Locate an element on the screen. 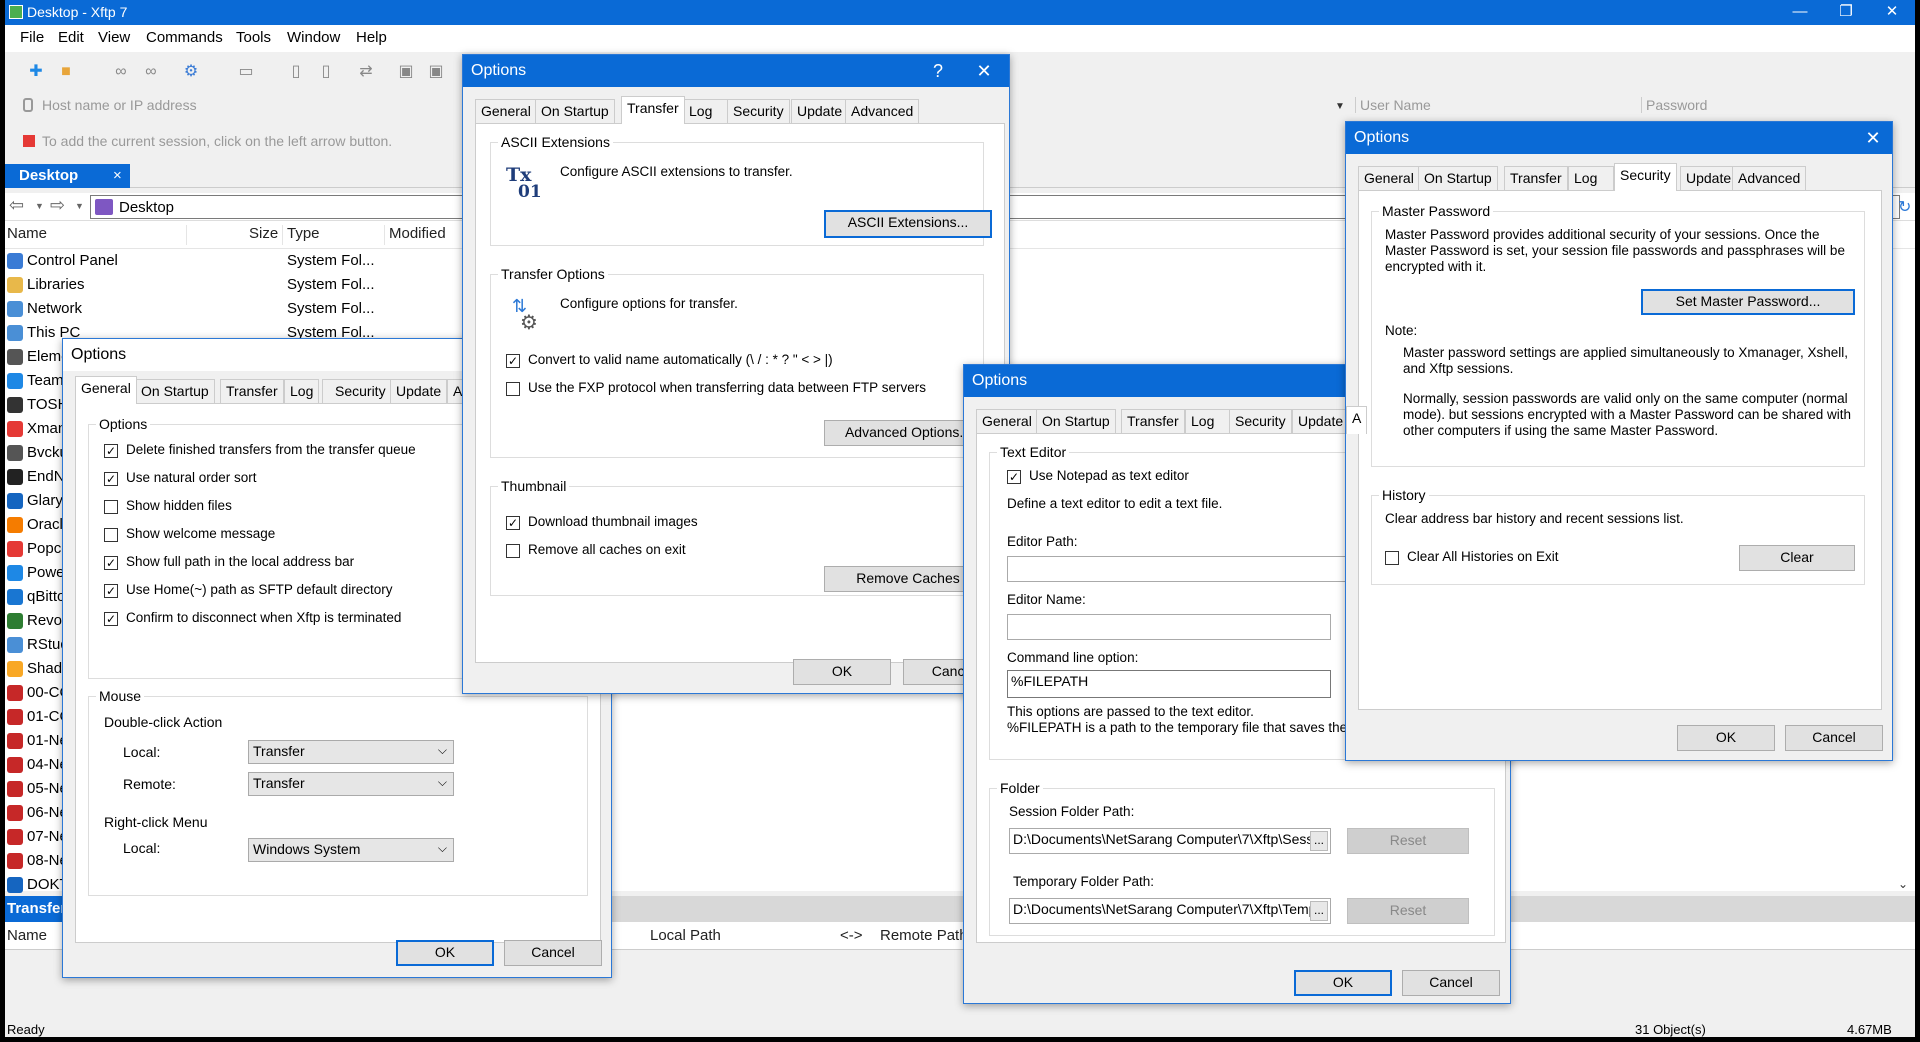 The height and width of the screenshot is (1042, 1920). window-icon: ▣ is located at coordinates (406, 72).